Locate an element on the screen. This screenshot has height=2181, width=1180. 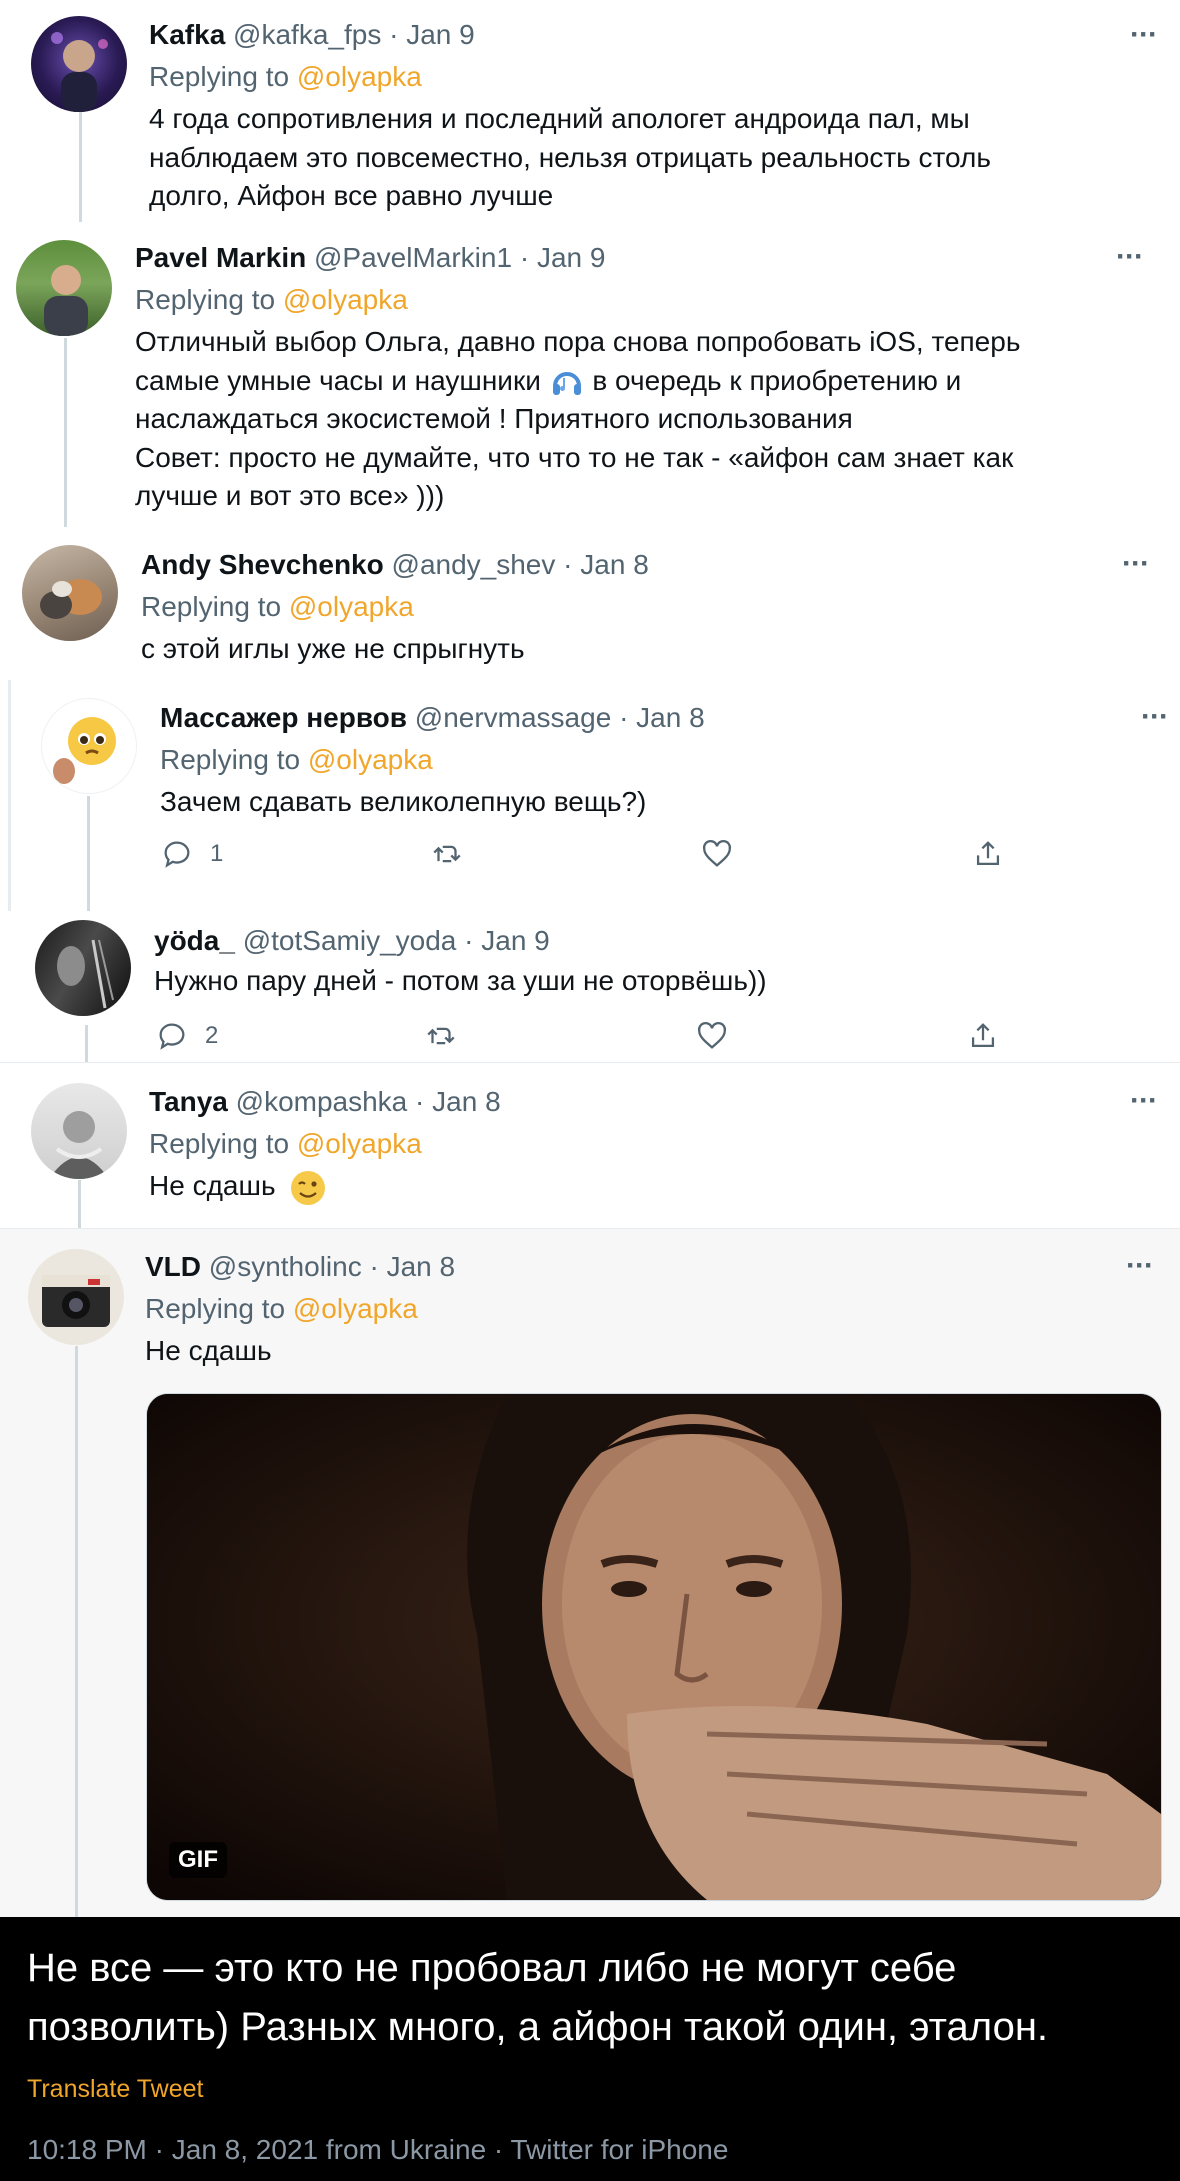
display-name: Массажер нервов is located at coordinates (283, 717).